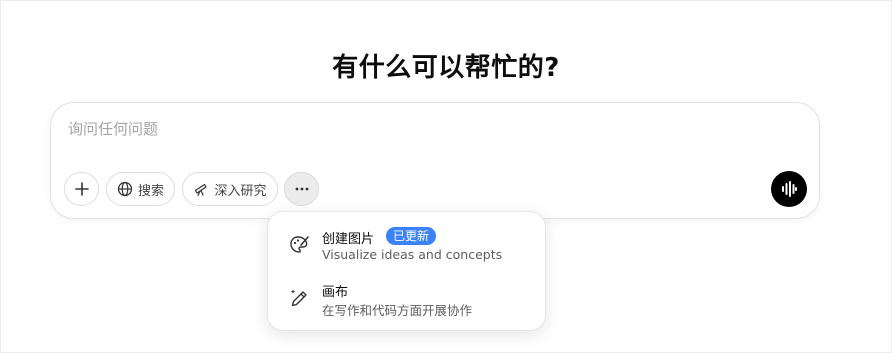 This screenshot has height=353, width=892. Describe the element at coordinates (125, 189) in the screenshot. I see `globe-icon` at that location.